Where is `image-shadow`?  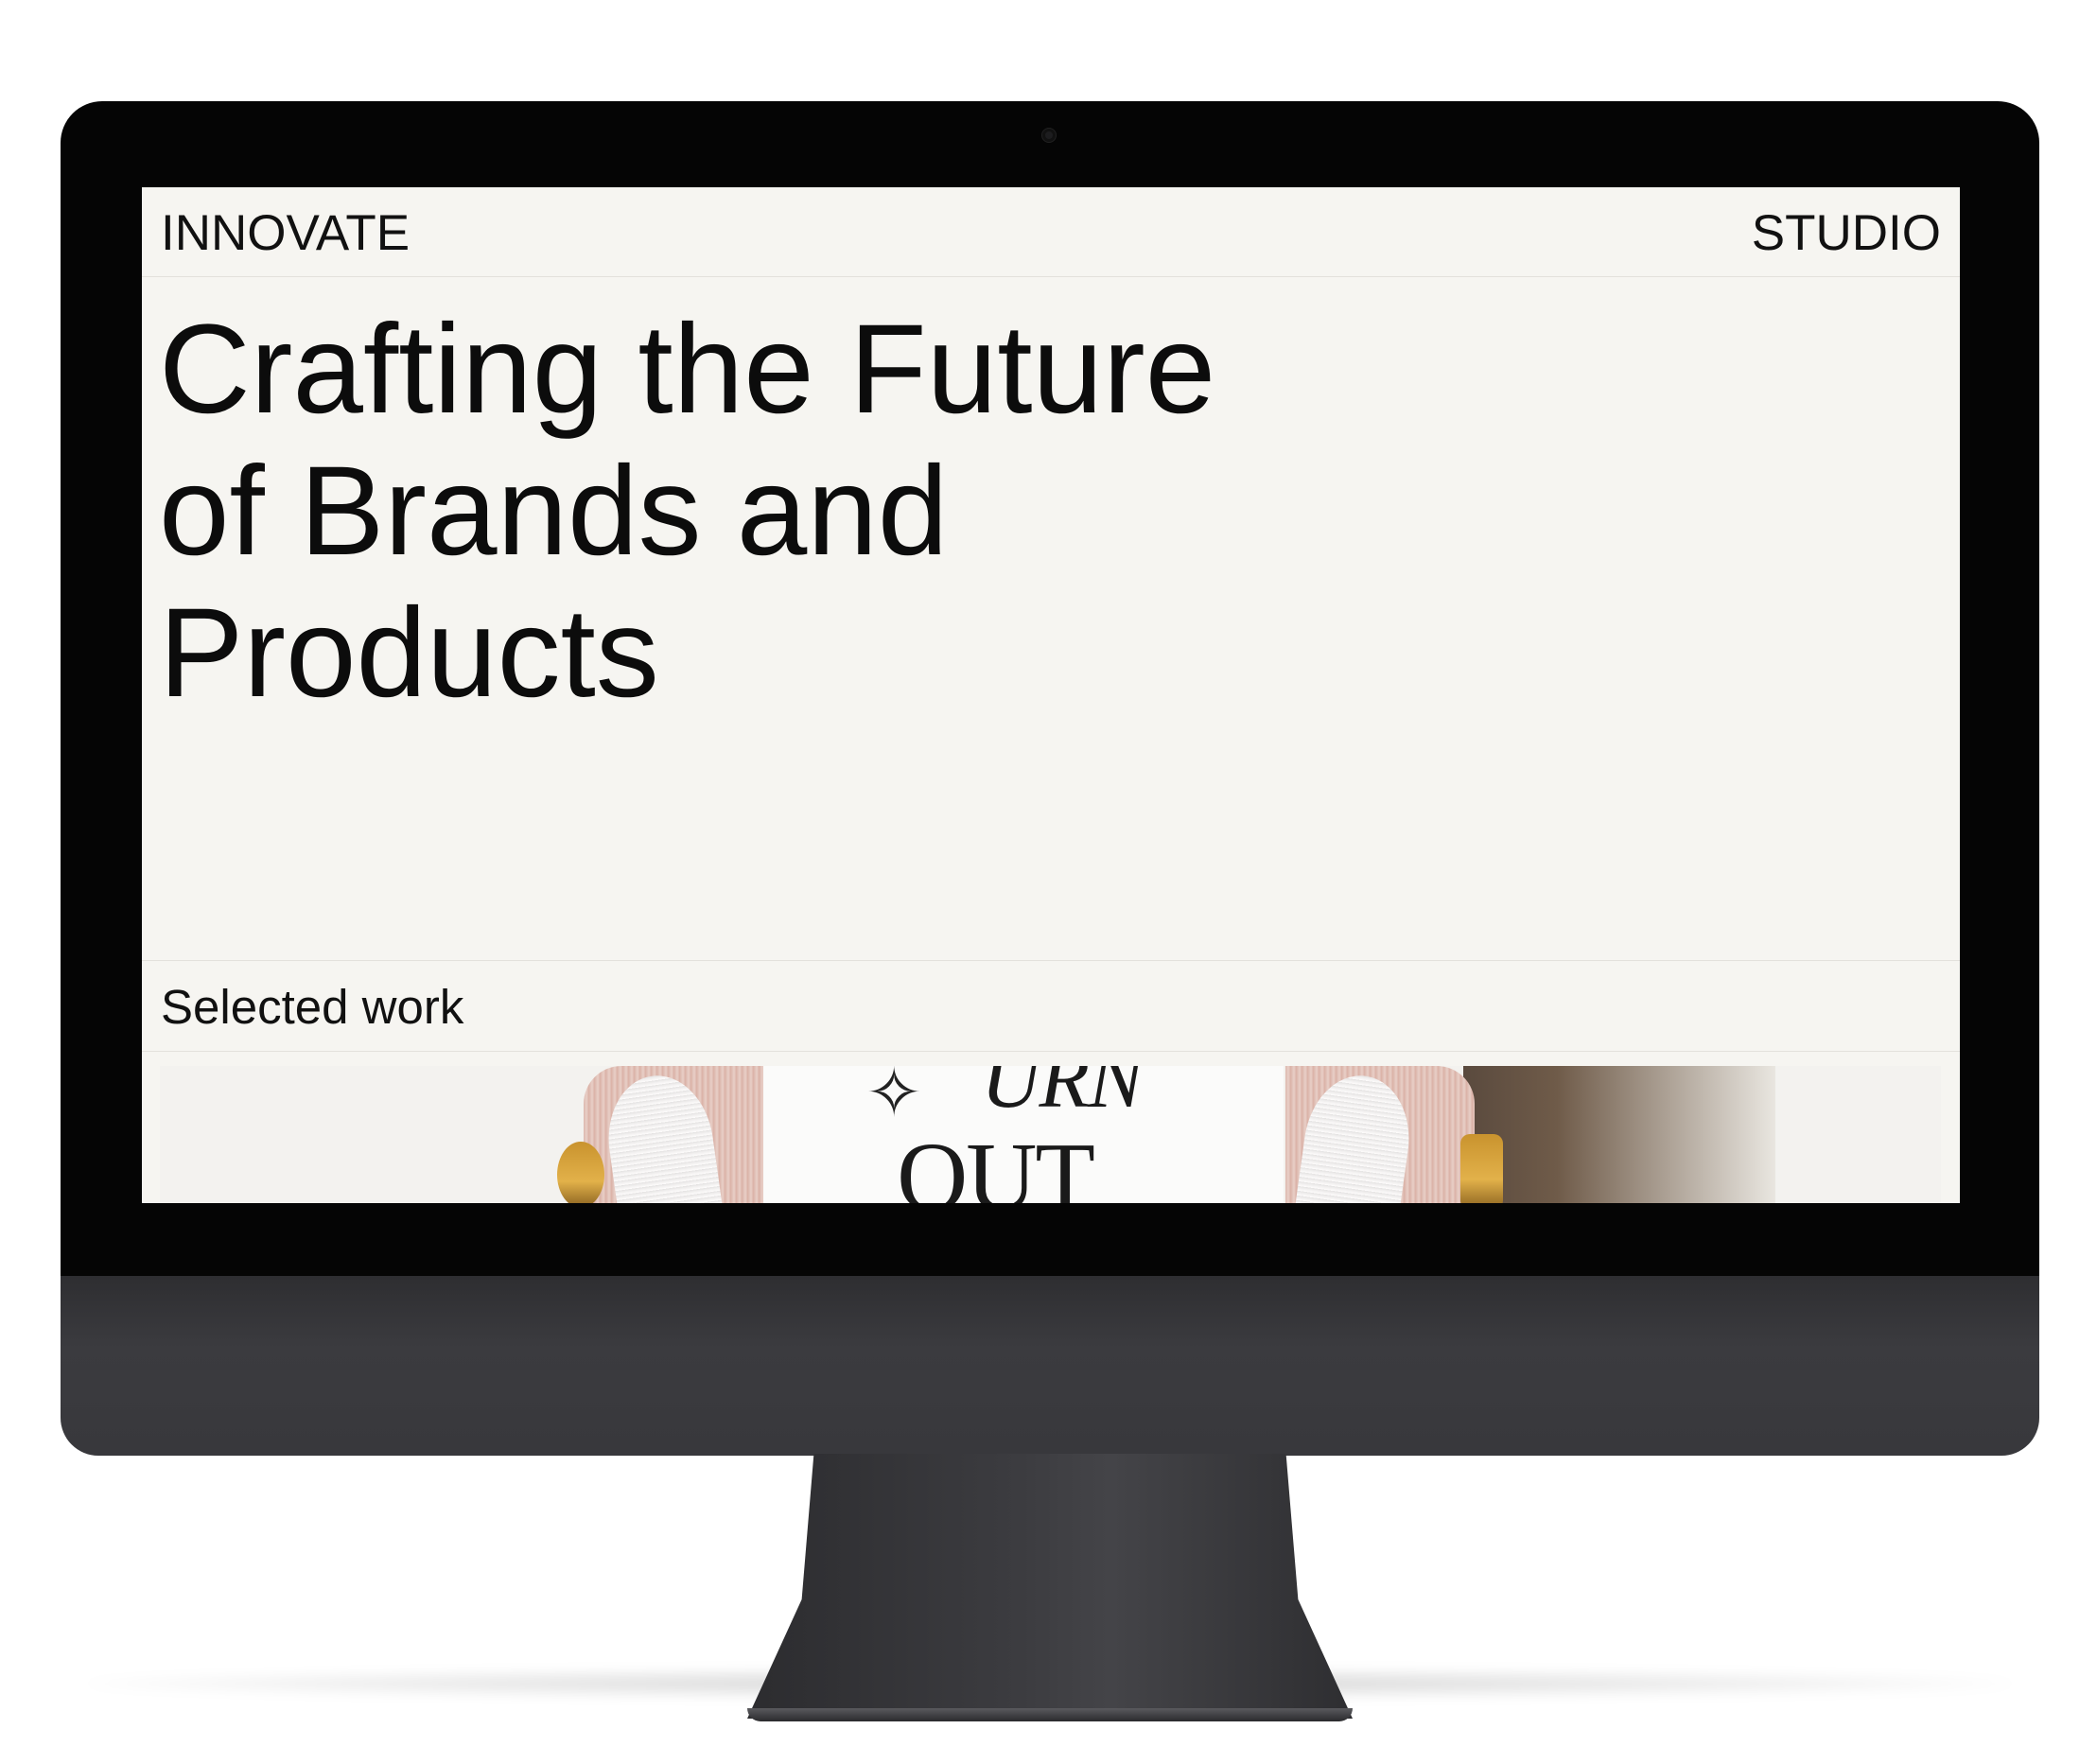 image-shadow is located at coordinates (1619, 1134).